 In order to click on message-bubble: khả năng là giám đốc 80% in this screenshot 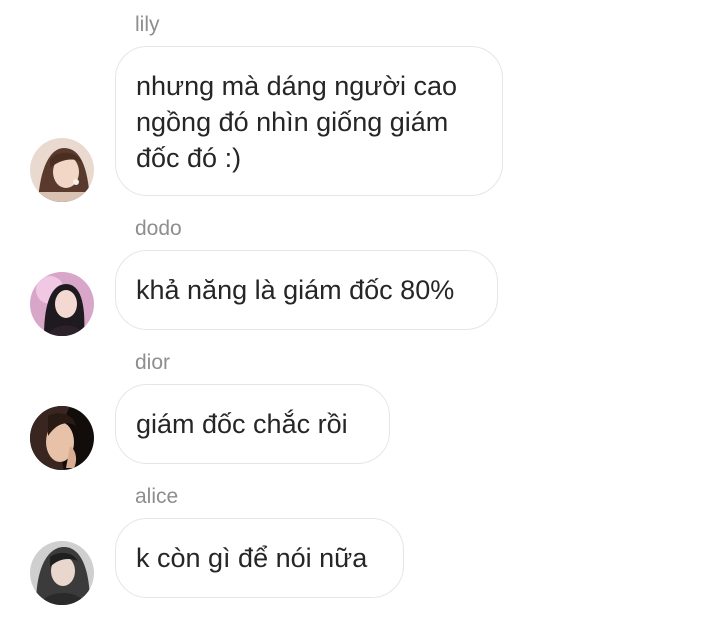, I will do `click(306, 290)`.